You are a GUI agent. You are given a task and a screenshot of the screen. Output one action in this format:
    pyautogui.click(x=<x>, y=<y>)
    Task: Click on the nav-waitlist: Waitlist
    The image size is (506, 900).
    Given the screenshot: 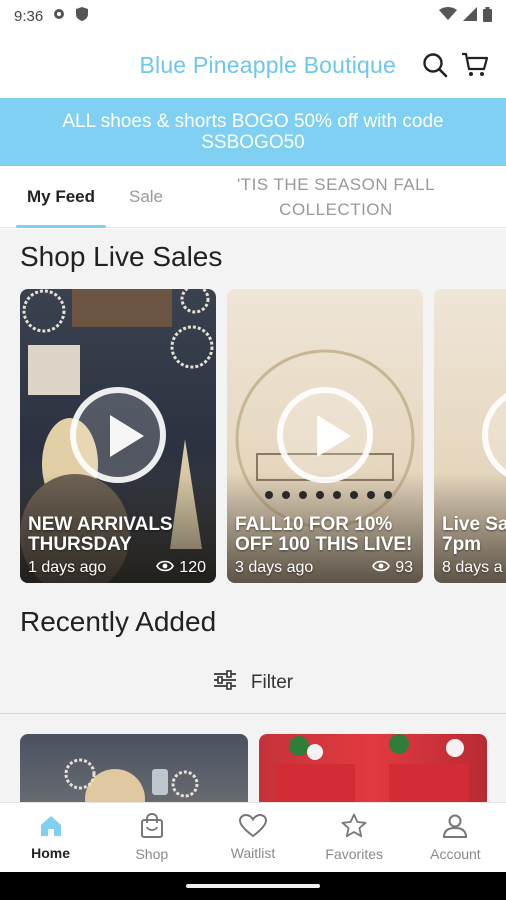 What is the action you would take?
    pyautogui.click(x=252, y=837)
    